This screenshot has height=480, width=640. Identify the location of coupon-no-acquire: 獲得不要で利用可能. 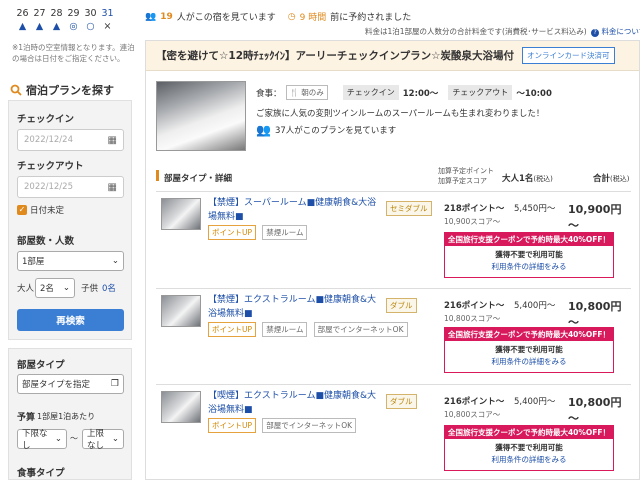
(529, 349).